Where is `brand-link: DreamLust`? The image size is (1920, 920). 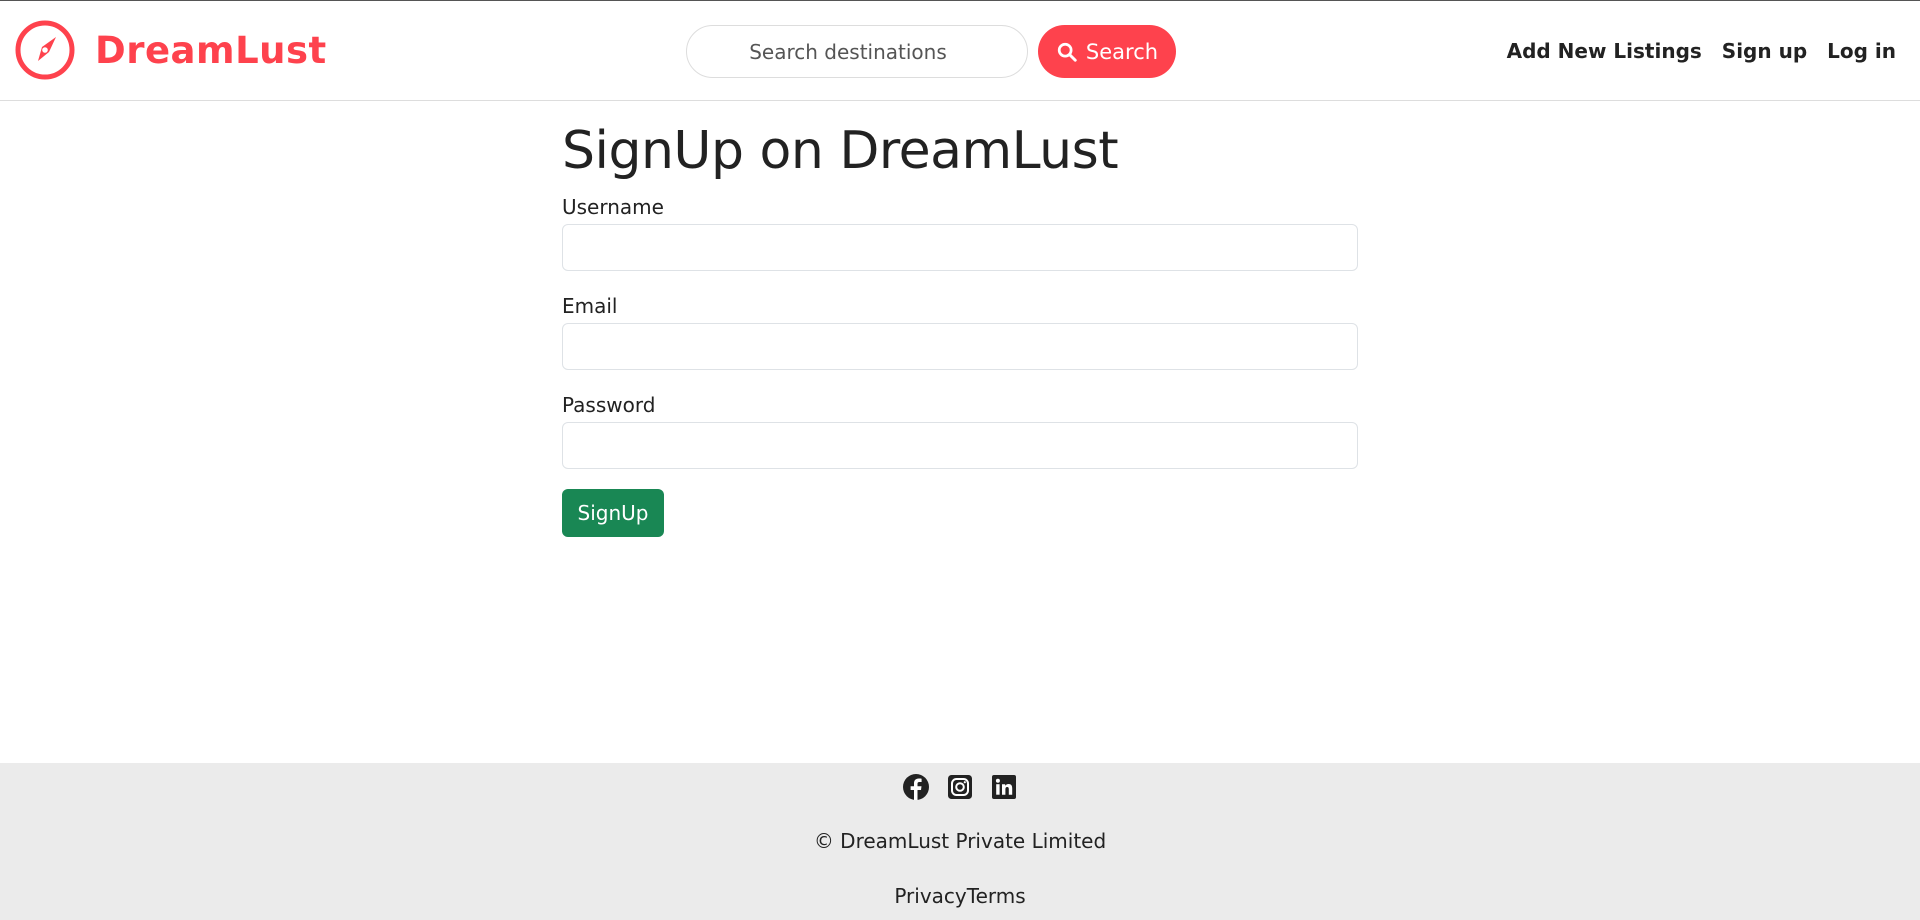
brand-link: DreamLust is located at coordinates (170, 50).